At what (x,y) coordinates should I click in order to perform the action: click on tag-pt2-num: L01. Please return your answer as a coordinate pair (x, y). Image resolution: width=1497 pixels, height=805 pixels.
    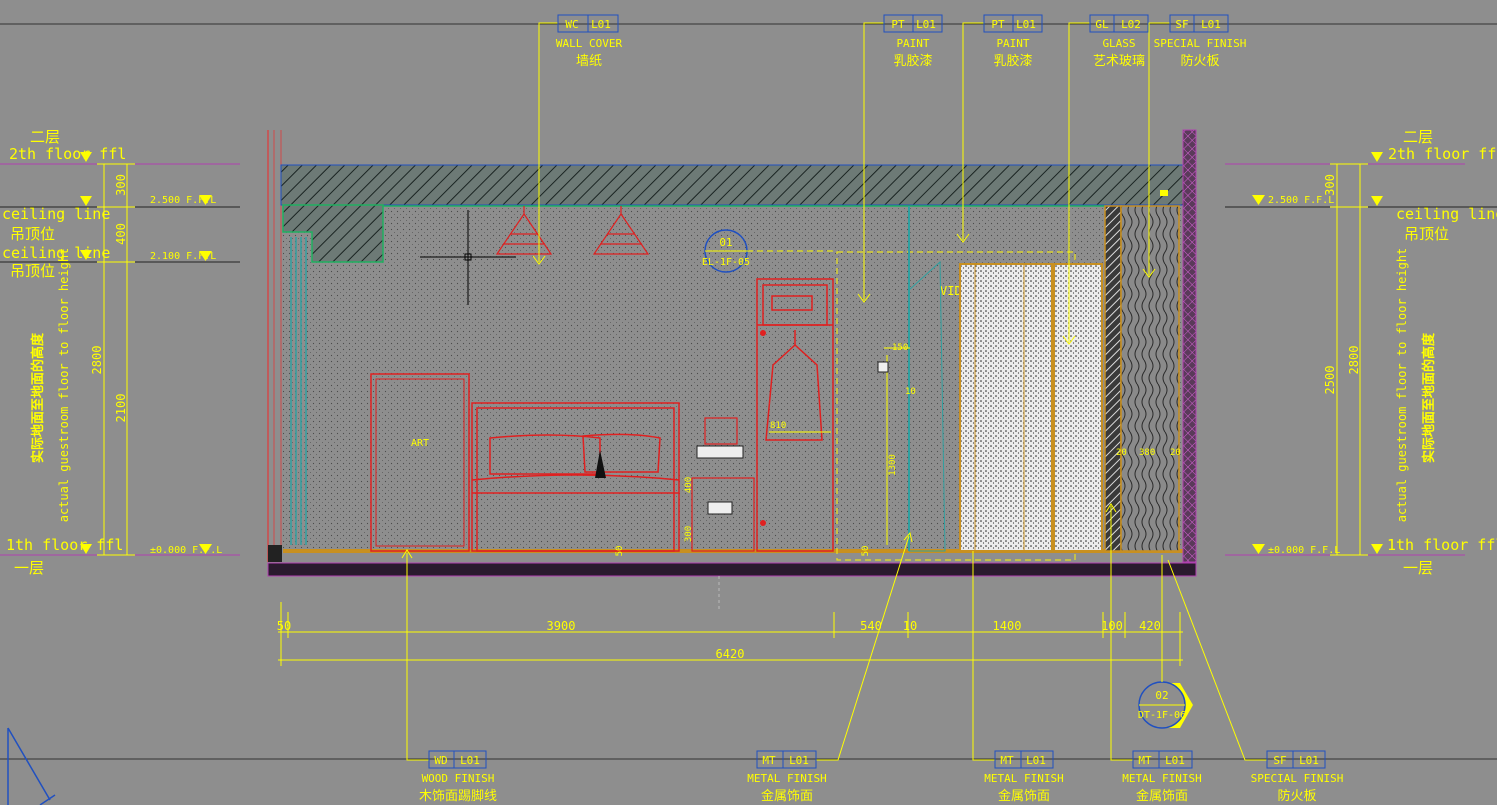
    Looking at the image, I should click on (1026, 24).